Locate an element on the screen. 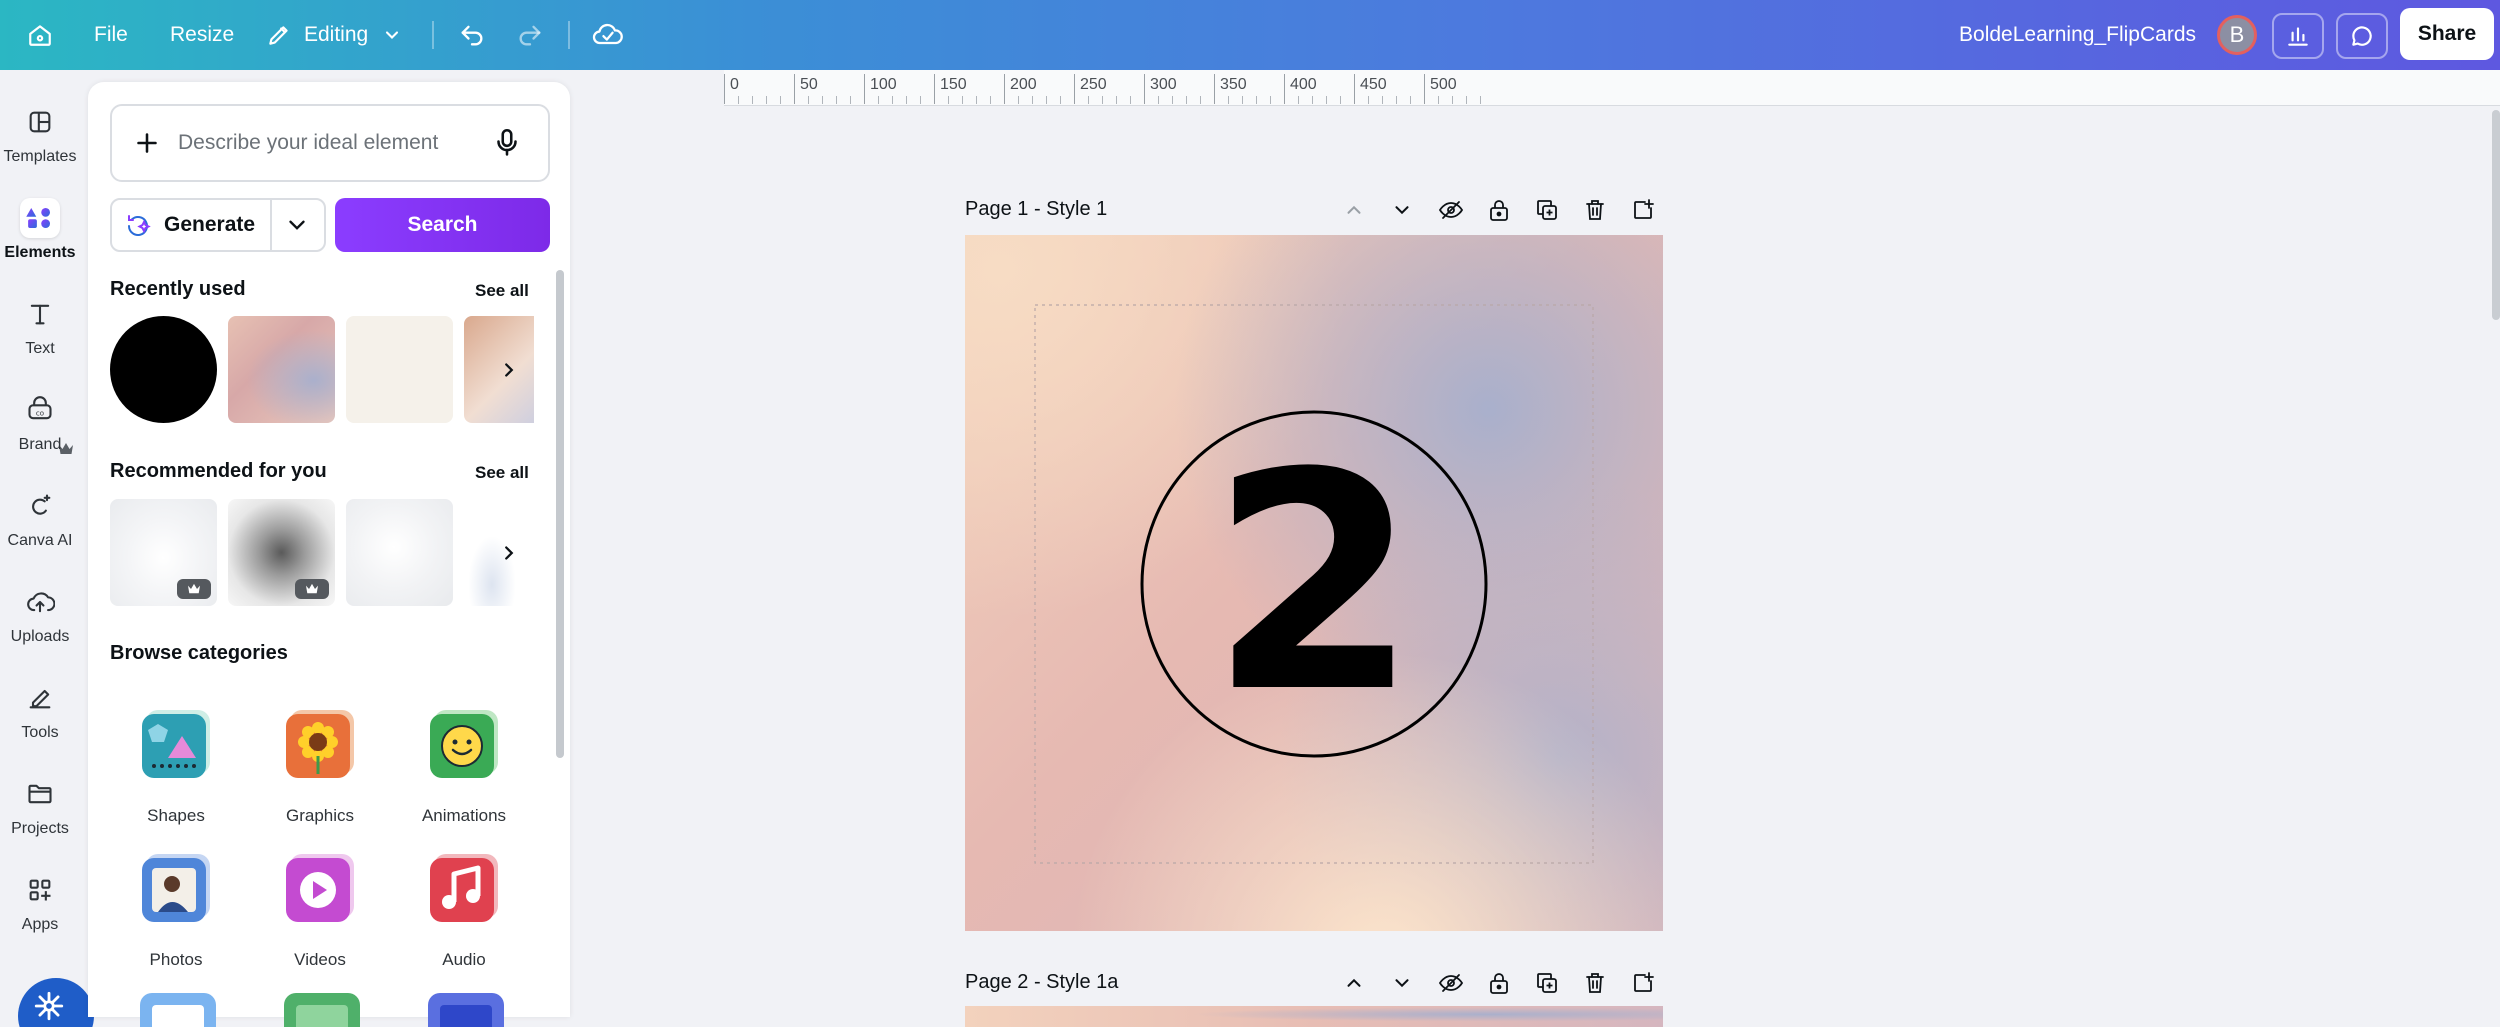 The width and height of the screenshot is (2500, 1027). category-photos: Photos is located at coordinates (176, 915).